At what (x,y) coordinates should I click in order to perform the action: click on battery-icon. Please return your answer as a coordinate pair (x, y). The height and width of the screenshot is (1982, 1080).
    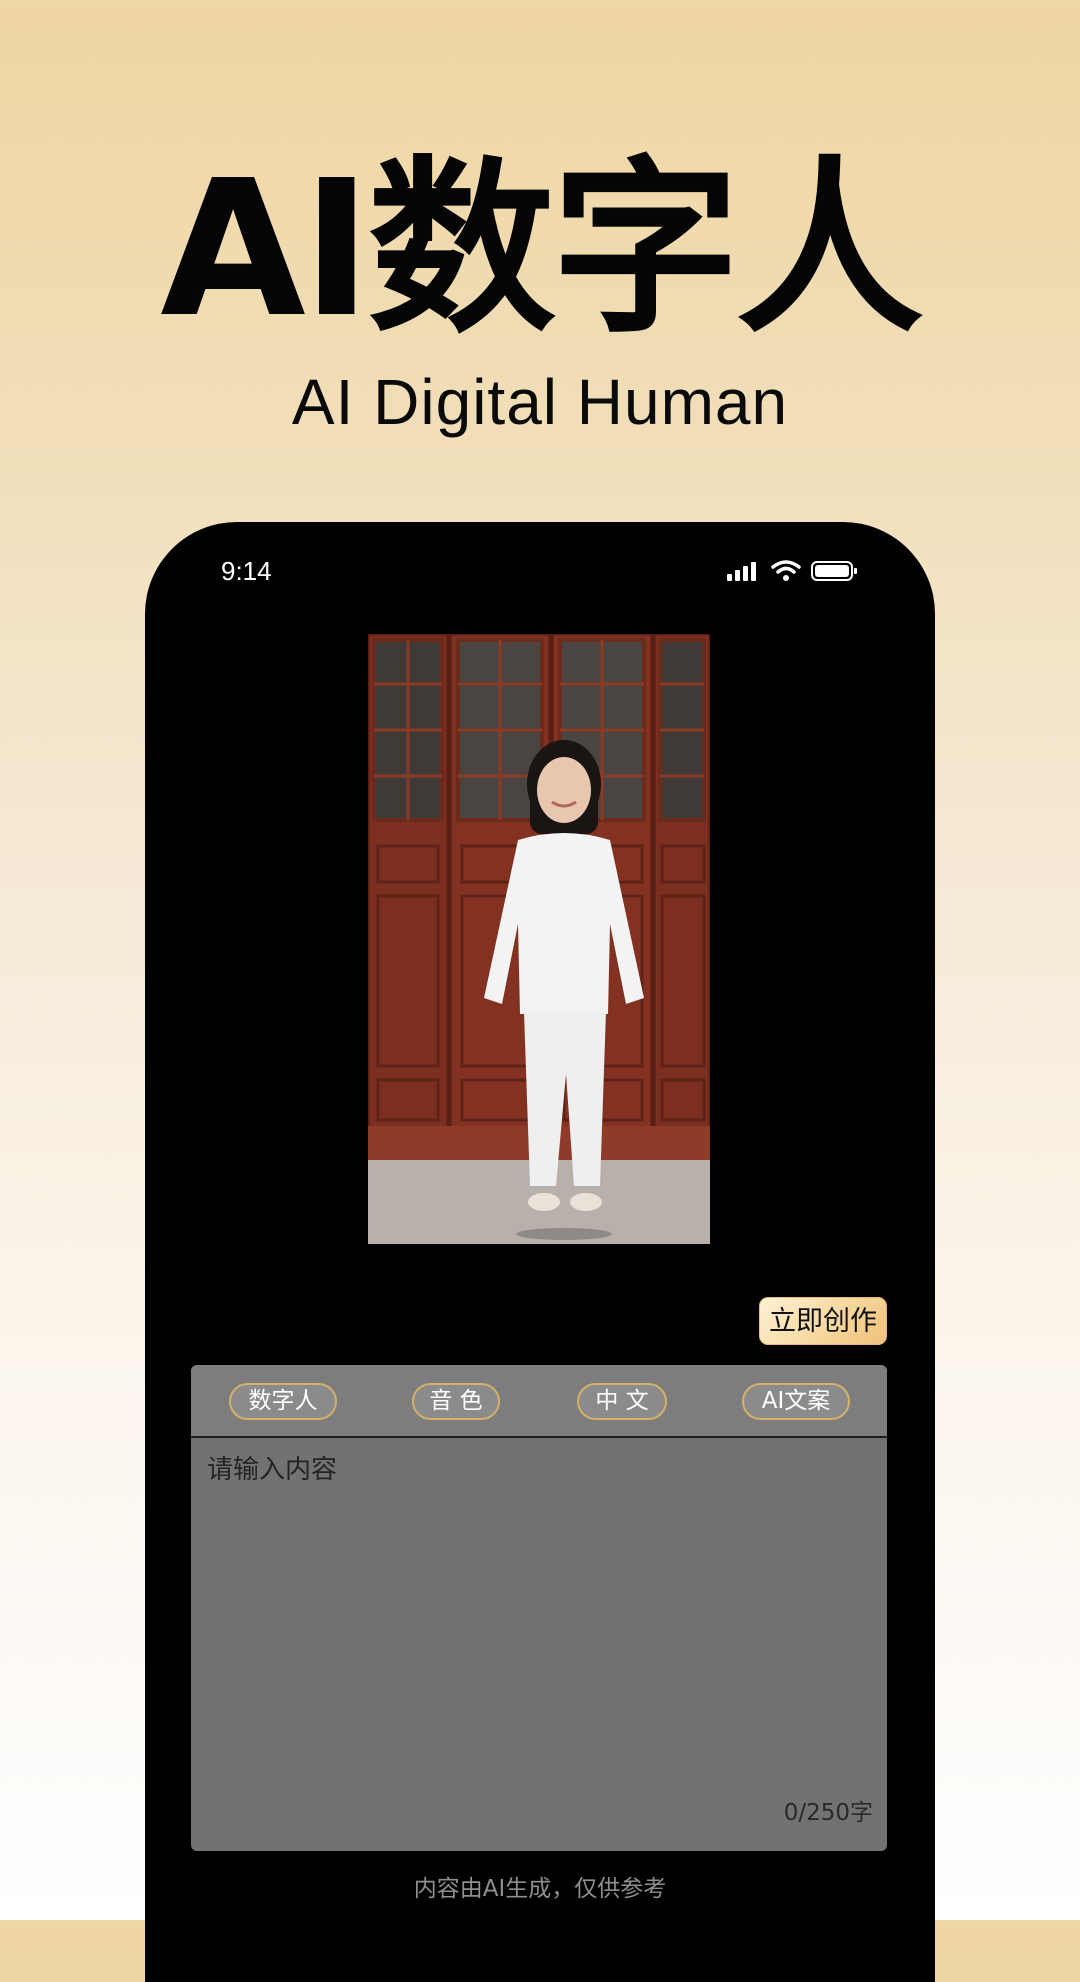
    Looking at the image, I should click on (835, 573).